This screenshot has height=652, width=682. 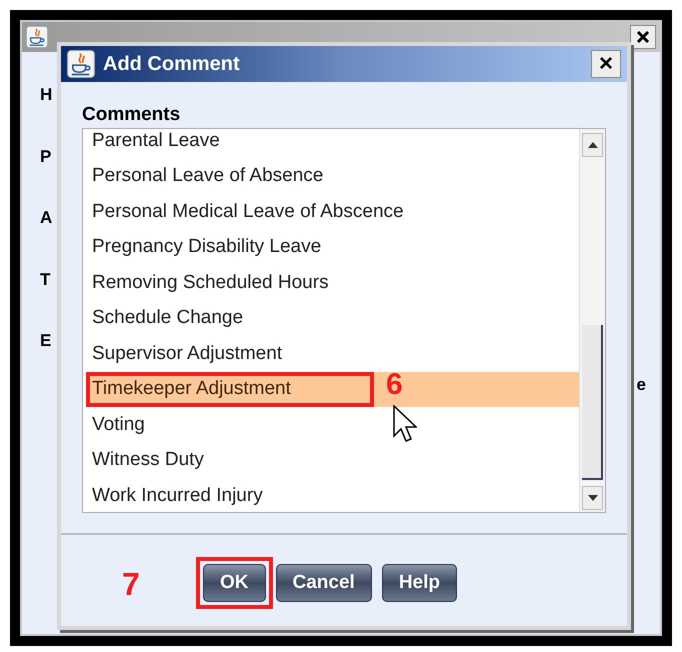 What do you see at coordinates (641, 385) in the screenshot?
I see `form-label: e` at bounding box center [641, 385].